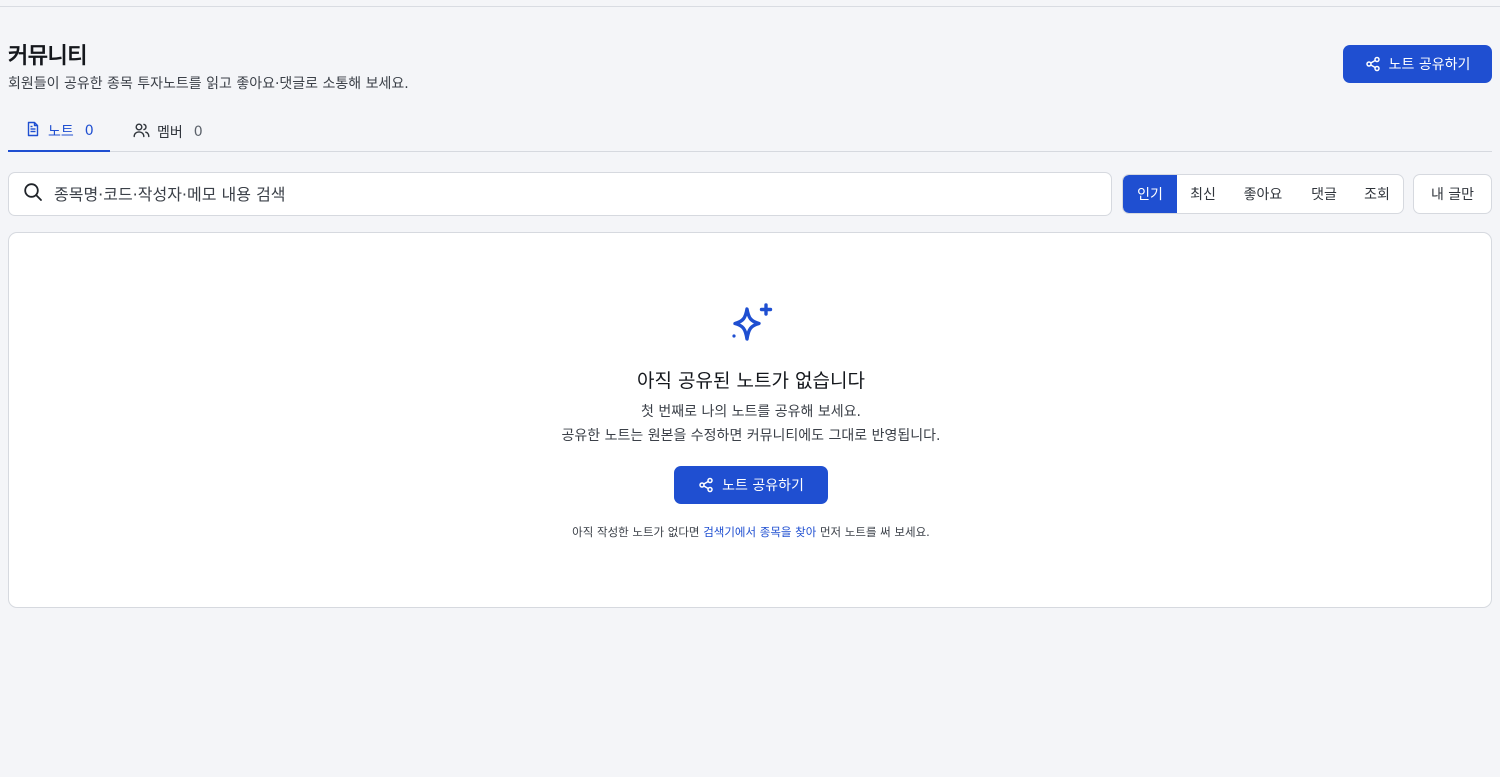 Image resolution: width=1500 pixels, height=777 pixels. I want to click on sparkle-icon, so click(751, 327).